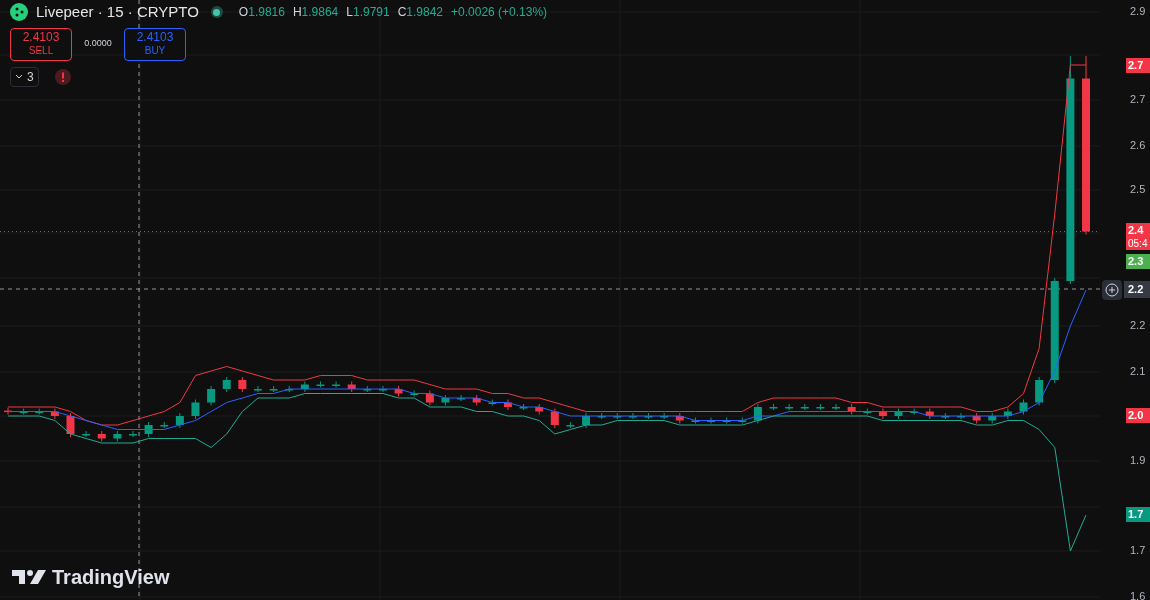  I want to click on price-axis-label: 2.7, so click(1138, 99).